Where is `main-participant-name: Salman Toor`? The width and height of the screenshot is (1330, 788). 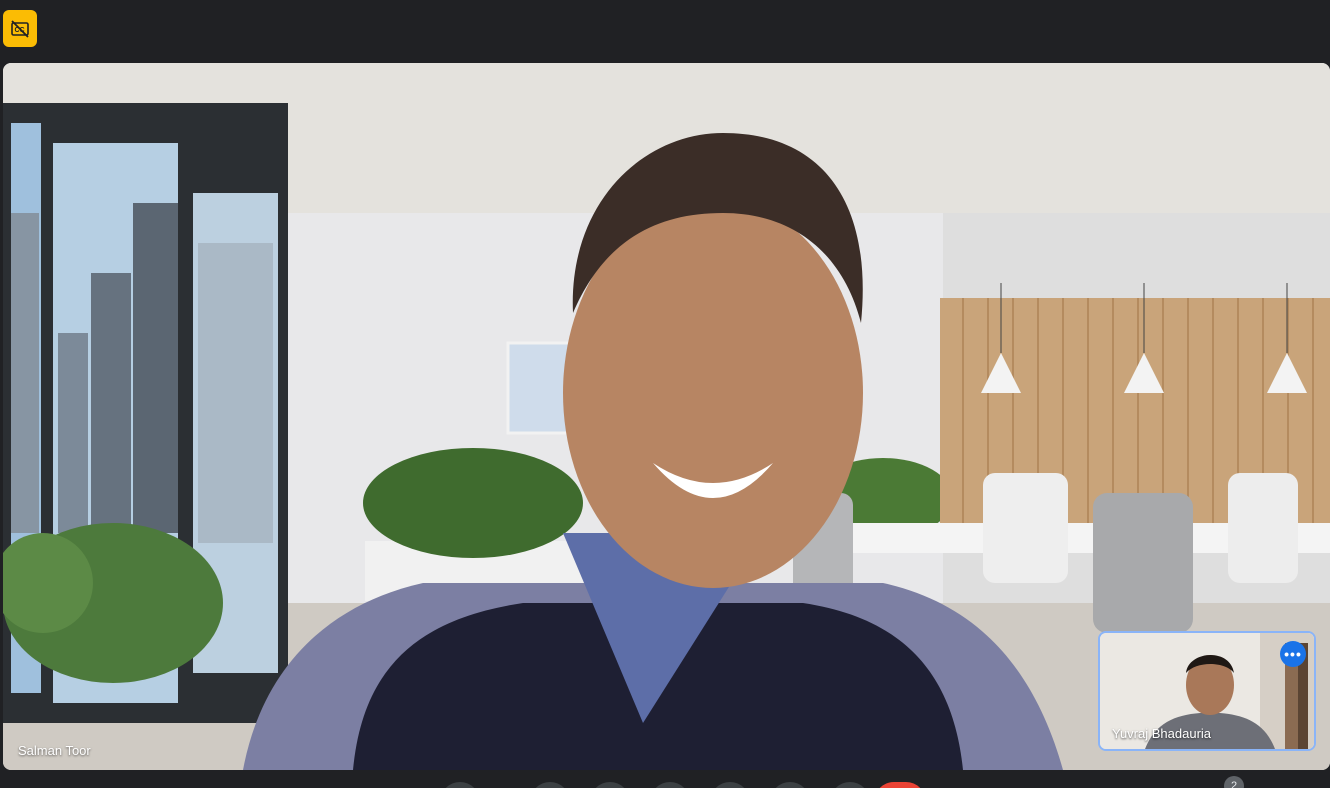
main-participant-name: Salman Toor is located at coordinates (54, 750).